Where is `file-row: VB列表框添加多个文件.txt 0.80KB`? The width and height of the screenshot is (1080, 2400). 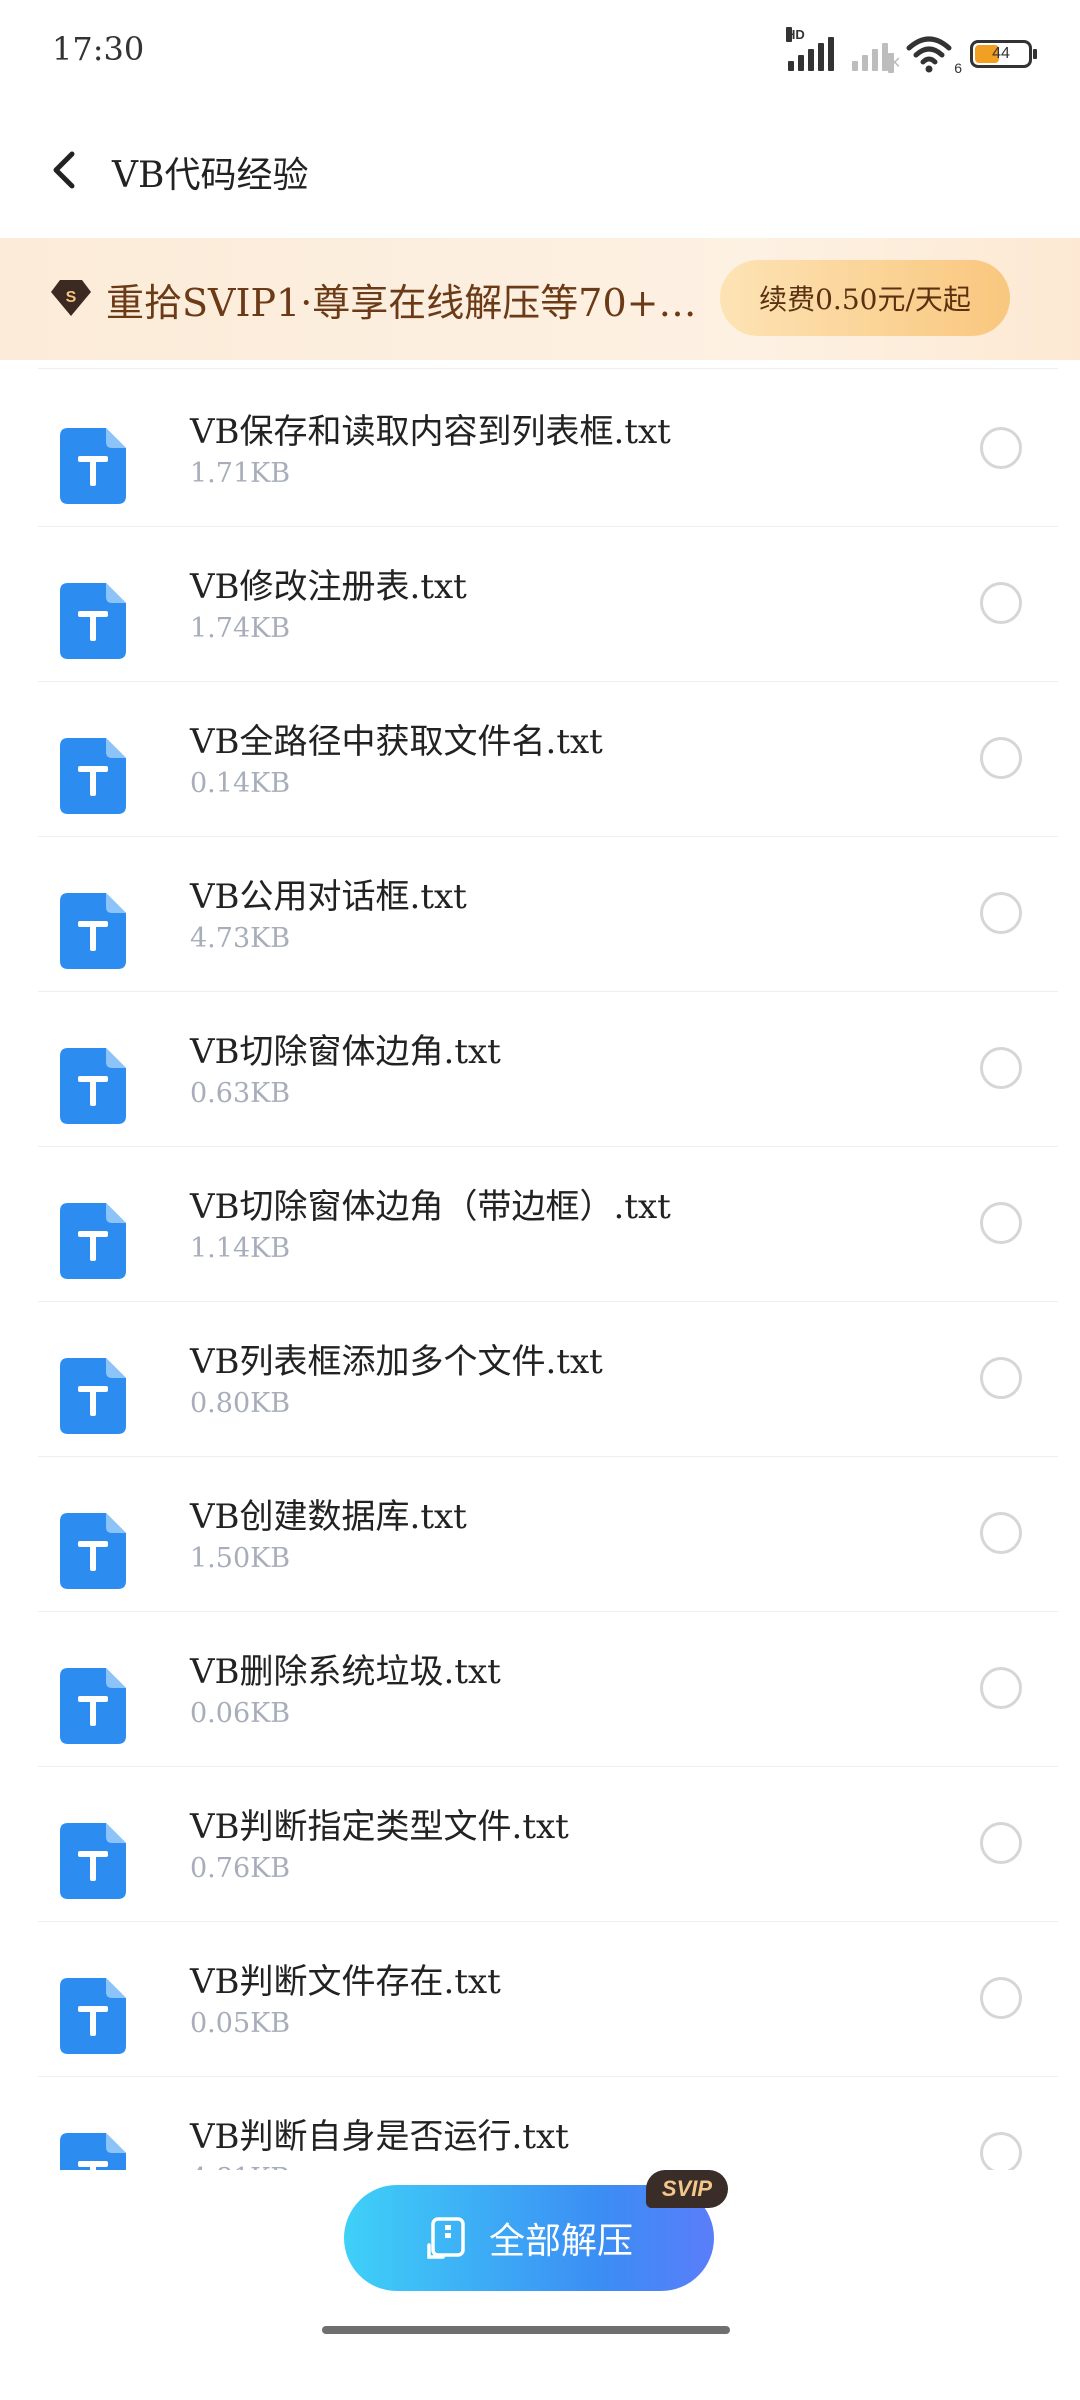
file-row: VB列表框添加多个文件.txt 0.80KB is located at coordinates (540, 1379).